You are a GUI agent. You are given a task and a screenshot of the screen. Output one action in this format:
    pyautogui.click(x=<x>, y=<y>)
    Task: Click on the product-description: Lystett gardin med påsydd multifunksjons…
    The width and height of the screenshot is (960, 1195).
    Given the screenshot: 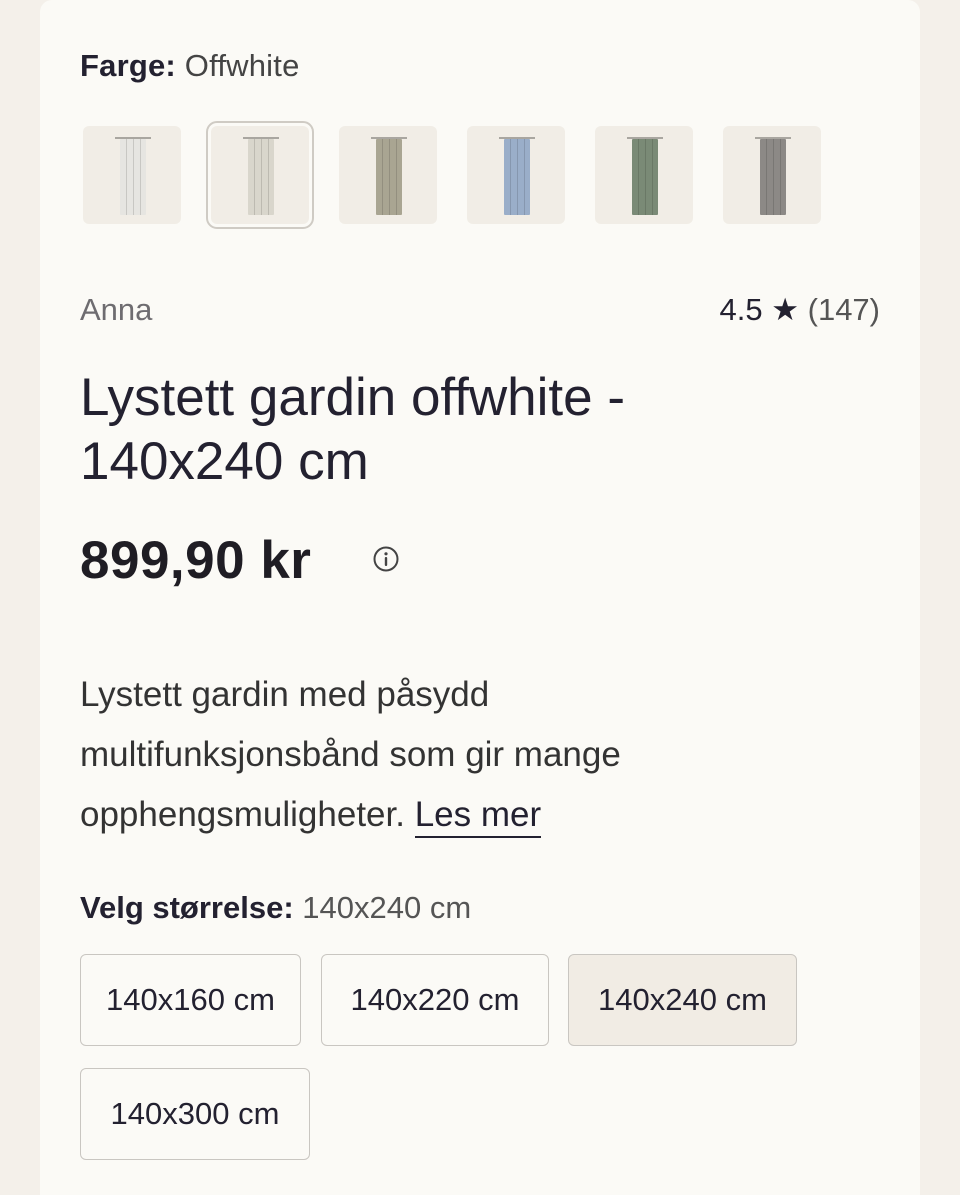 What is the action you would take?
    pyautogui.click(x=420, y=755)
    